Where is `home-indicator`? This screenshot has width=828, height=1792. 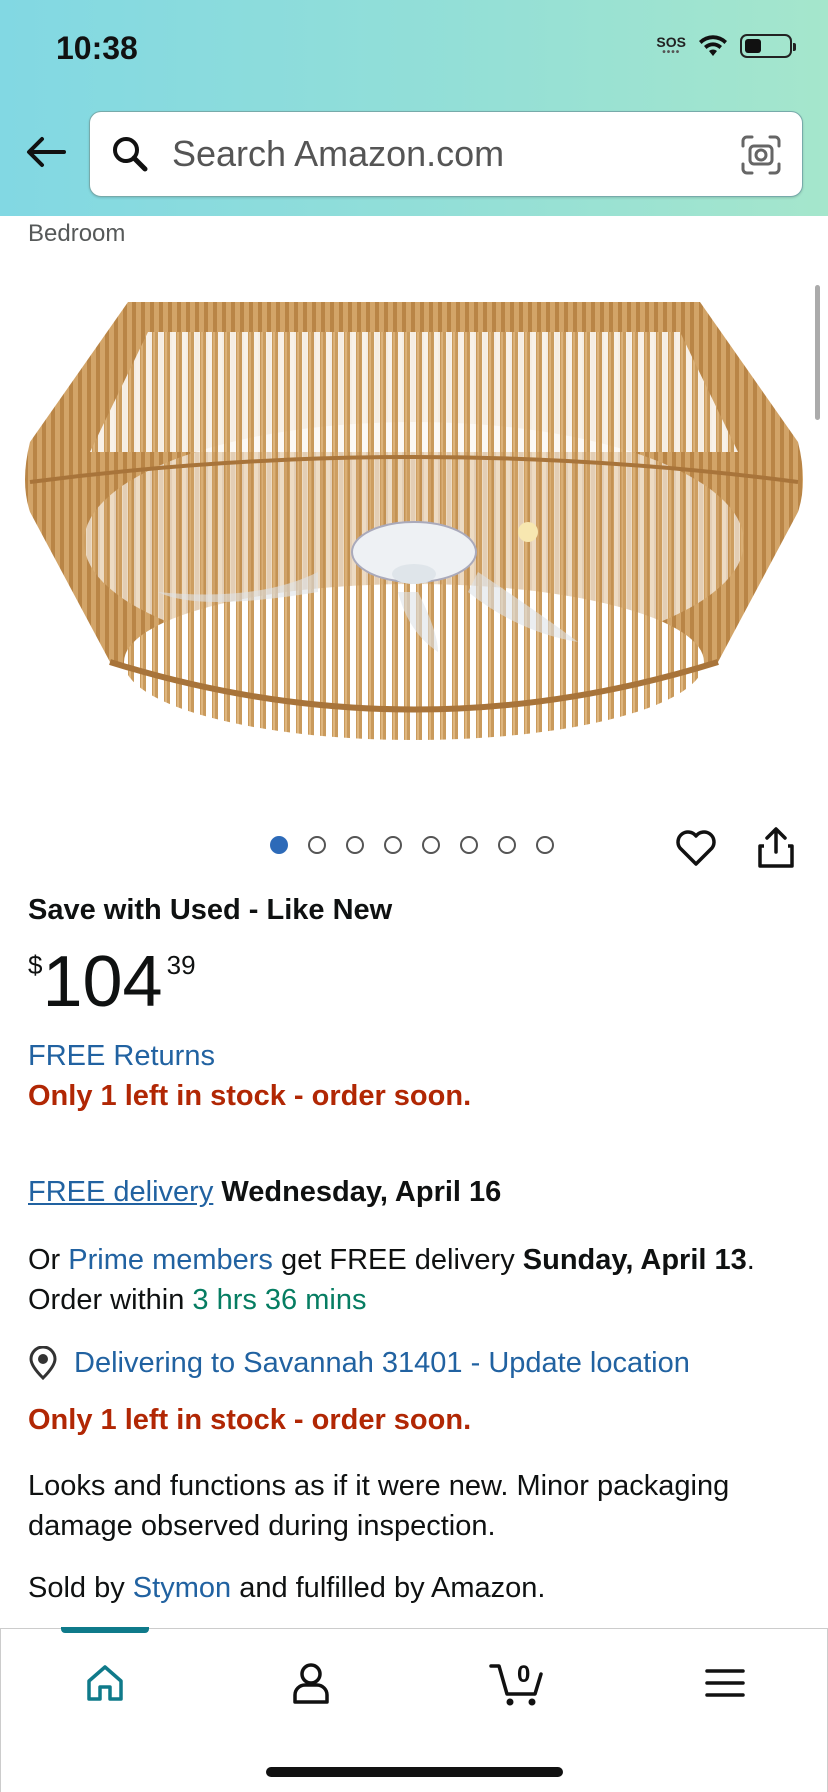 home-indicator is located at coordinates (414, 1772).